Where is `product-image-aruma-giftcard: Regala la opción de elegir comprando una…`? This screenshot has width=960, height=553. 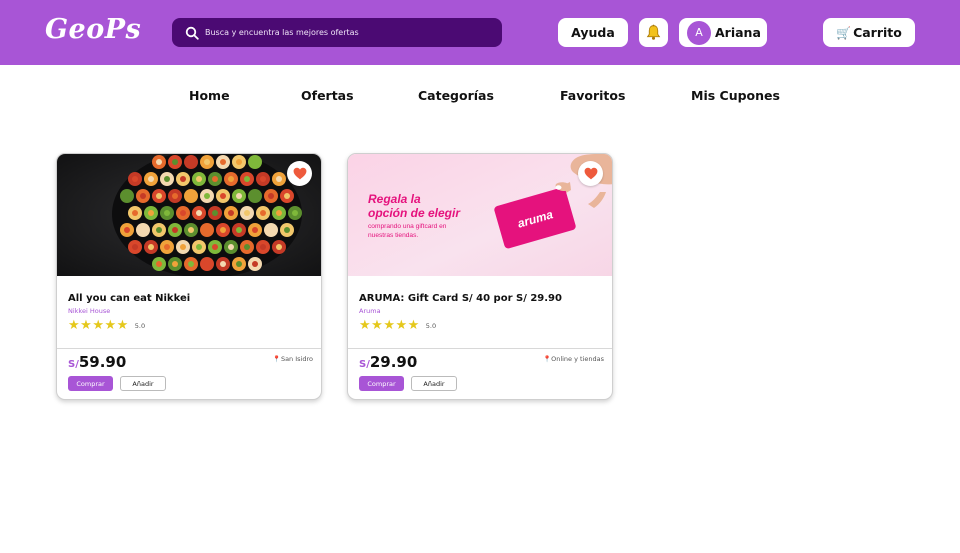
product-image-aruma-giftcard: Regala la opción de elegir comprando una… is located at coordinates (480, 215).